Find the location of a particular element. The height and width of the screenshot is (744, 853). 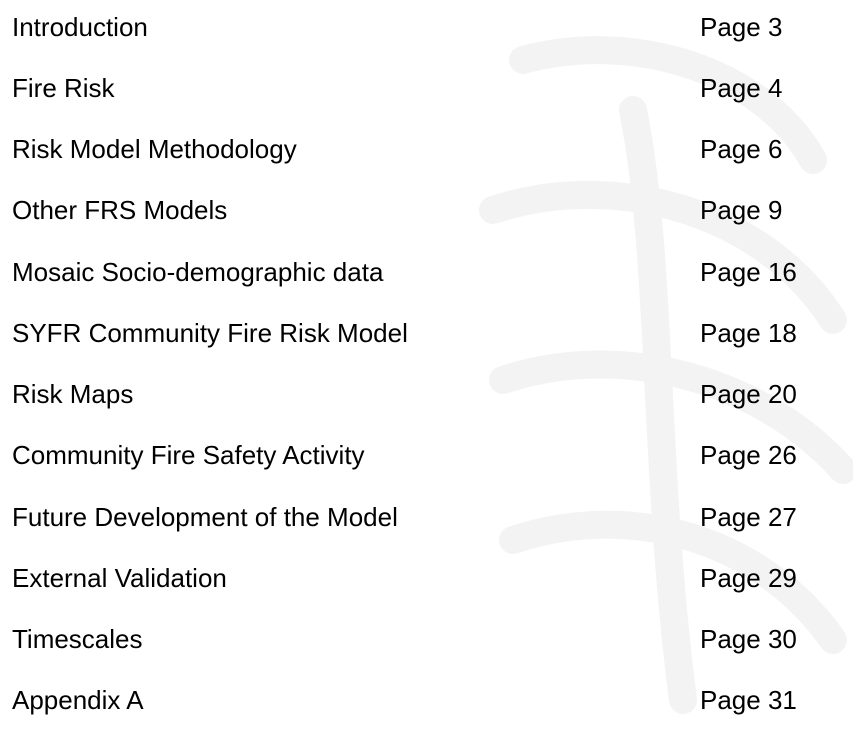

toc-entry-title: Risk Model Methodology is located at coordinates (154, 149).